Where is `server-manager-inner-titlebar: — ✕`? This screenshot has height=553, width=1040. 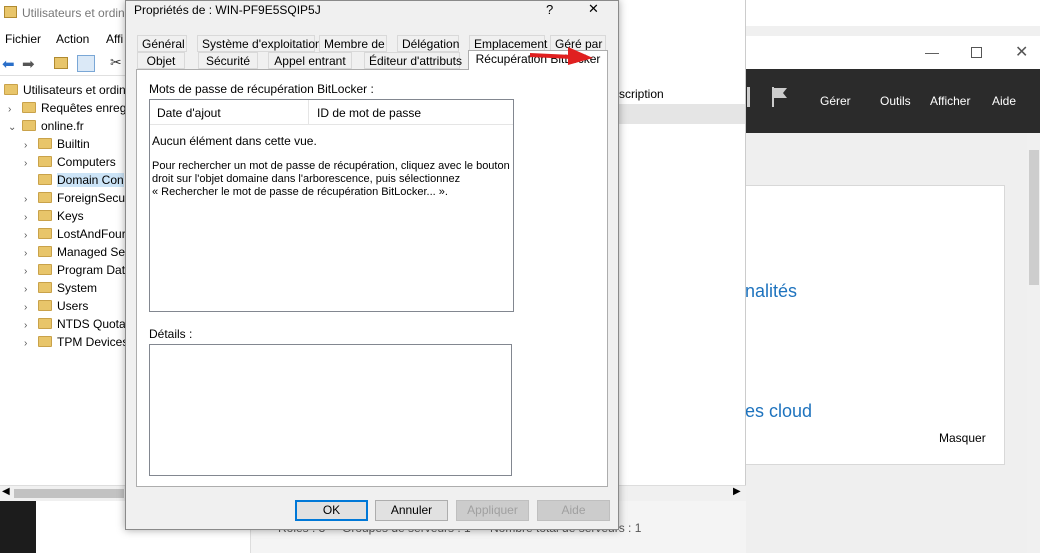
server-manager-inner-titlebar: — ✕ is located at coordinates (892, 53).